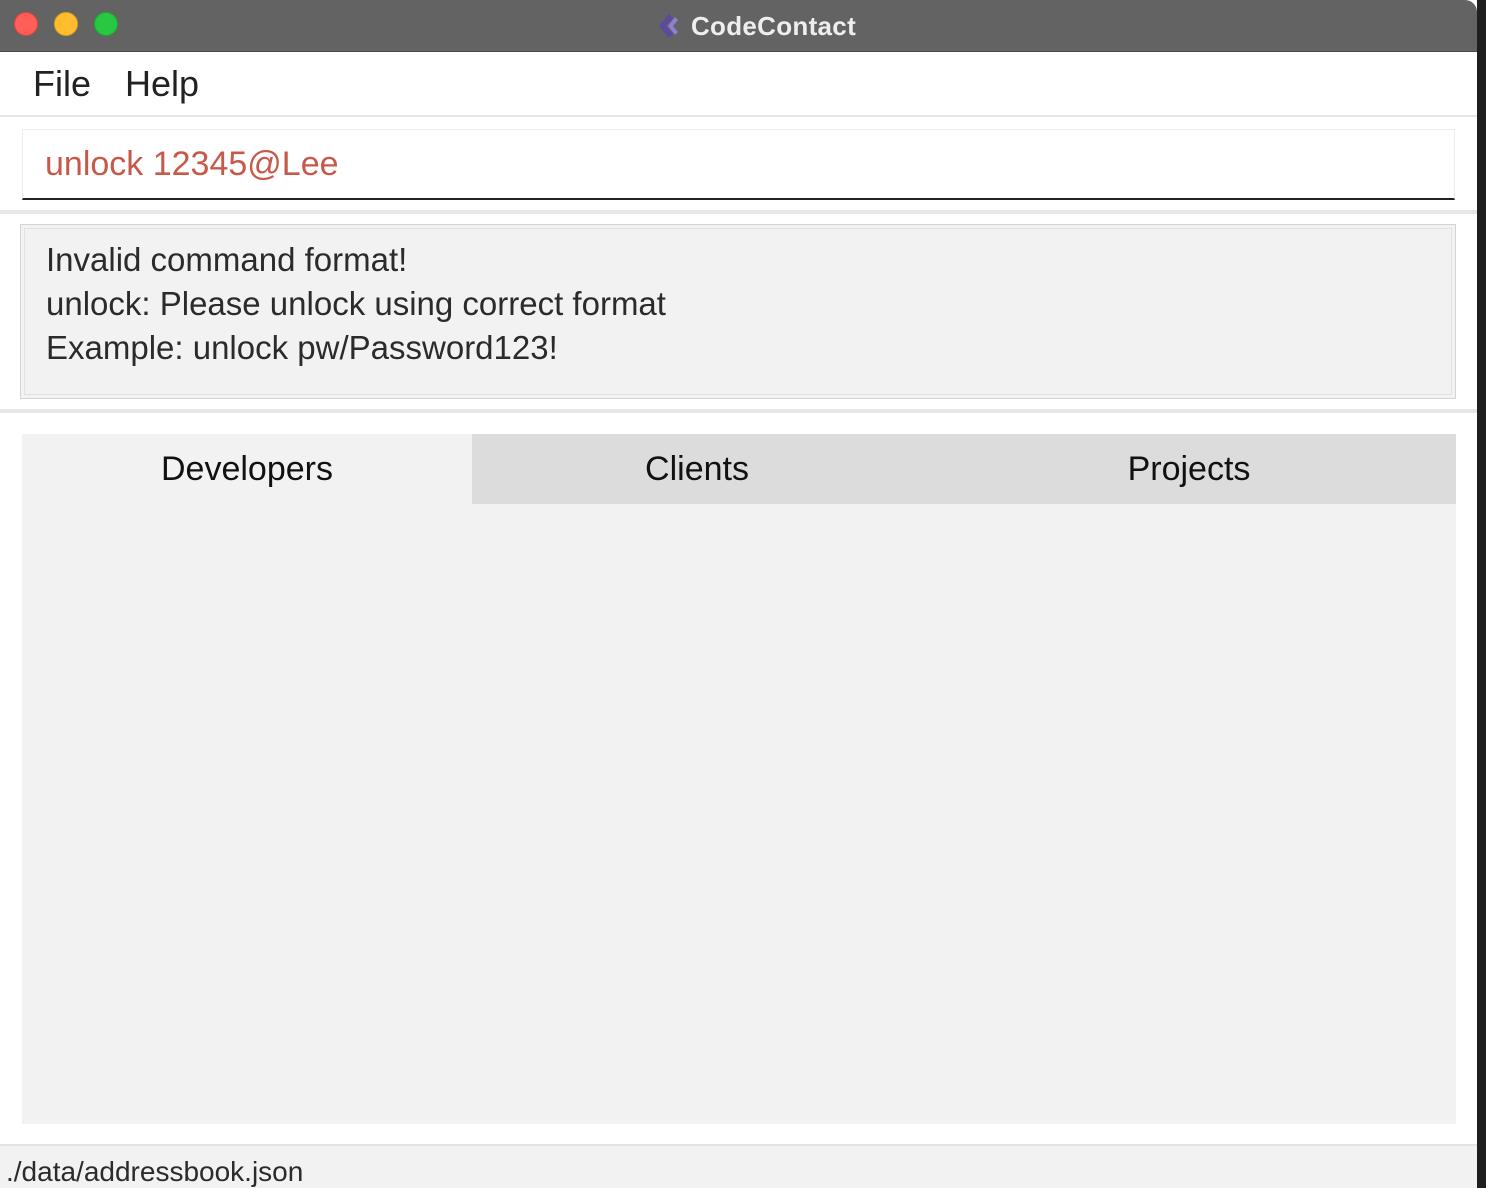  Describe the element at coordinates (1189, 469) in the screenshot. I see `tab-projects: Projects` at that location.